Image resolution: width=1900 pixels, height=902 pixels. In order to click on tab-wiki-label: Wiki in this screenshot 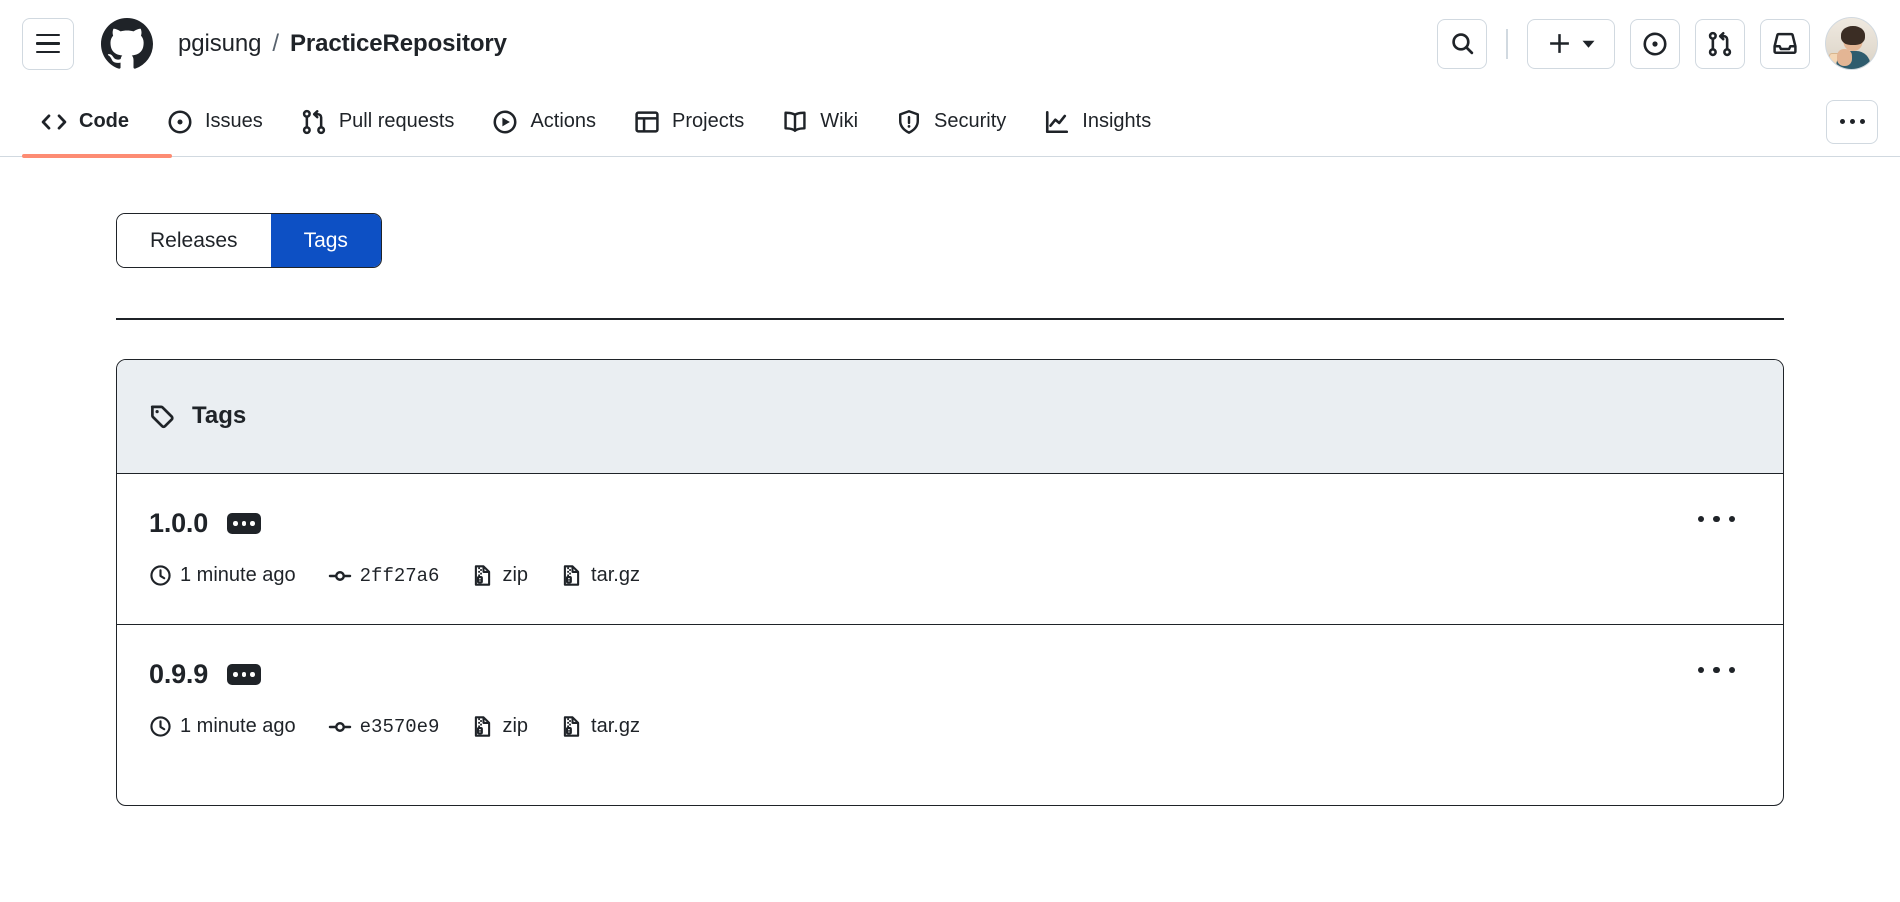, I will do `click(839, 121)`.